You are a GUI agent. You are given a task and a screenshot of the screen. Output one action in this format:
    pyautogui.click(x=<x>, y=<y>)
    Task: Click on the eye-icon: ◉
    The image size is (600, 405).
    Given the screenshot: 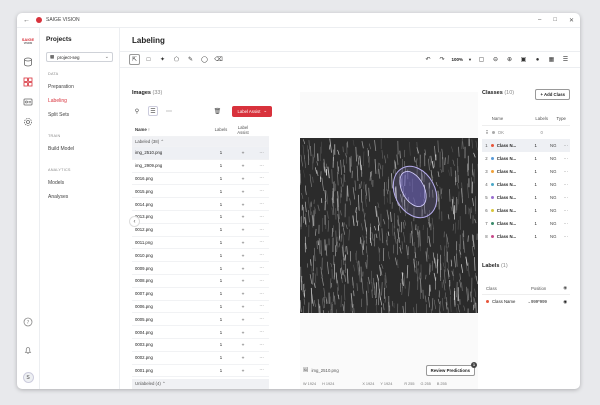 What is the action you would take?
    pyautogui.click(x=565, y=288)
    